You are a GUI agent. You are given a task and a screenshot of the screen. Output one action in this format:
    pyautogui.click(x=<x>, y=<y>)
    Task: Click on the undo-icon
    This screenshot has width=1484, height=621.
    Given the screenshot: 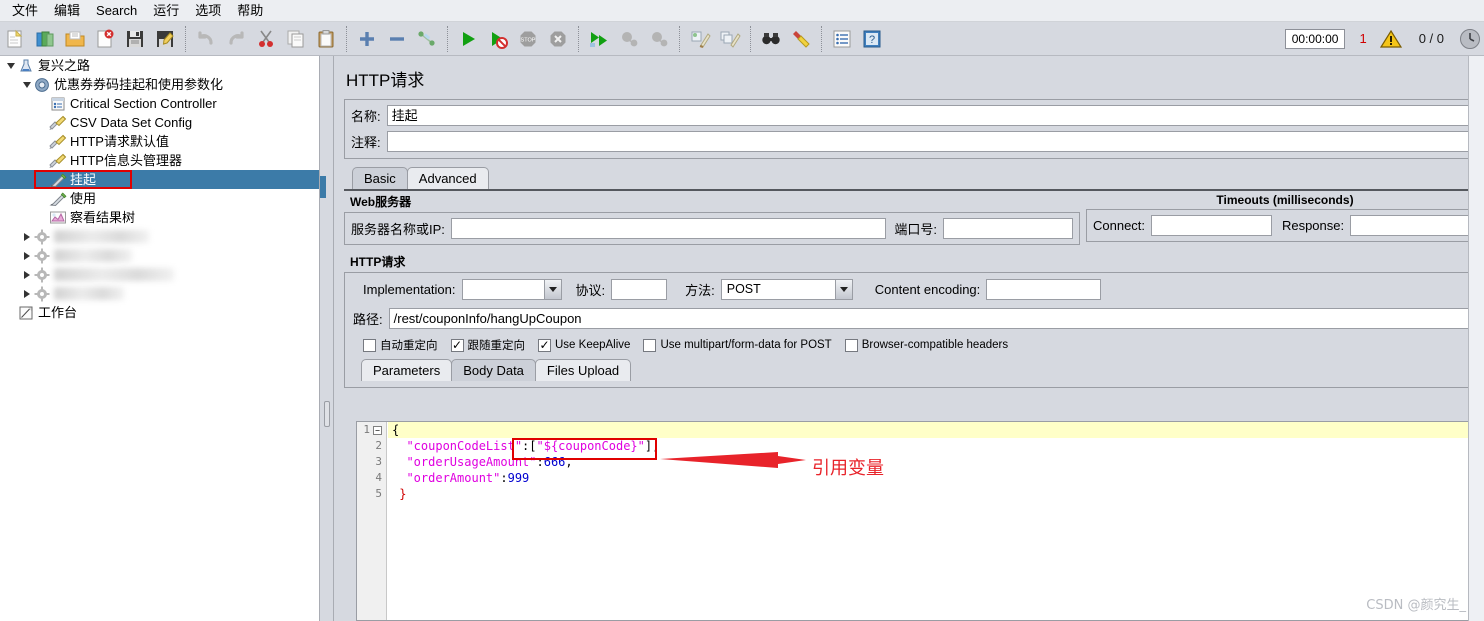 What is the action you would take?
    pyautogui.click(x=206, y=39)
    